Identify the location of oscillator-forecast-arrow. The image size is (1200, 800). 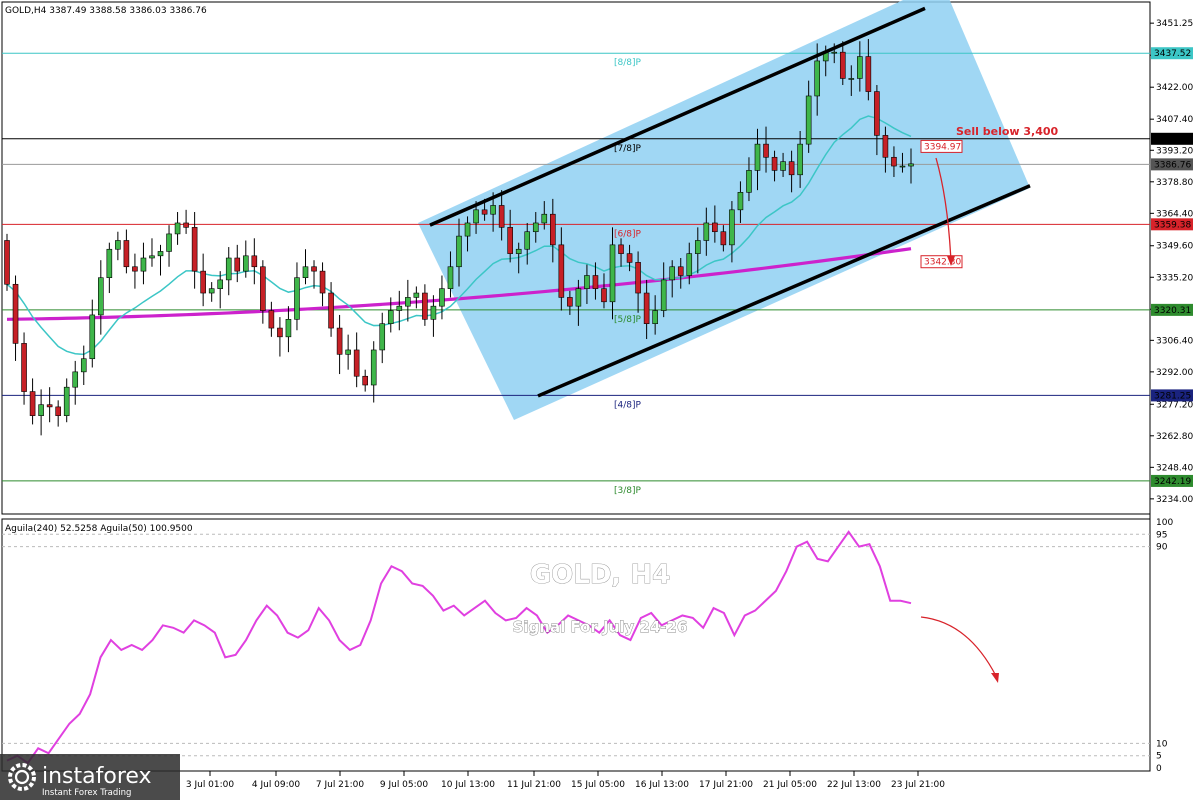
(958, 646).